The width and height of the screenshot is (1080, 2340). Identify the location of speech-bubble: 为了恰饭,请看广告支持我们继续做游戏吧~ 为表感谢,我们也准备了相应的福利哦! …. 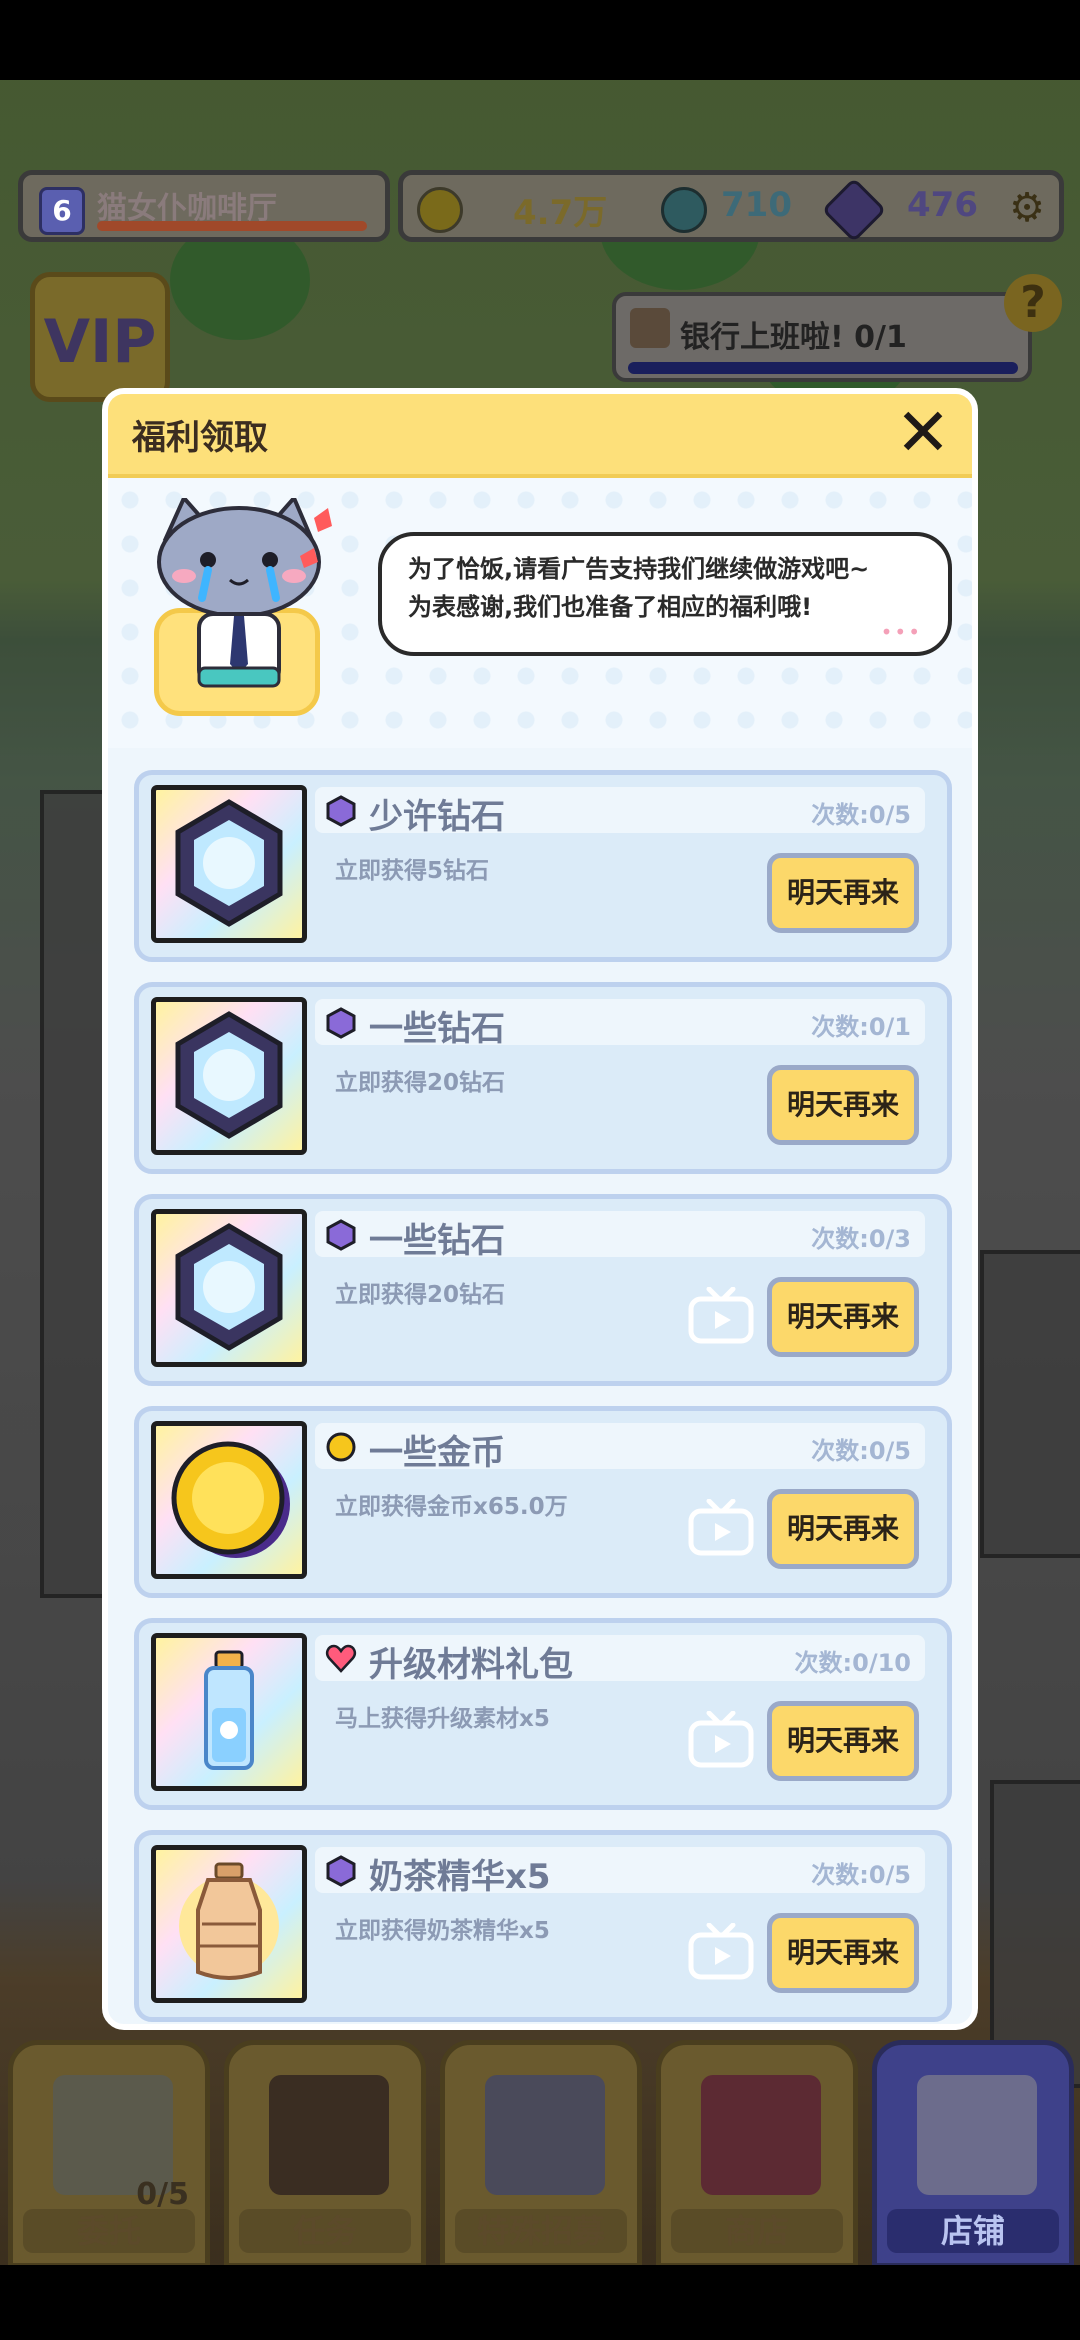
(665, 594).